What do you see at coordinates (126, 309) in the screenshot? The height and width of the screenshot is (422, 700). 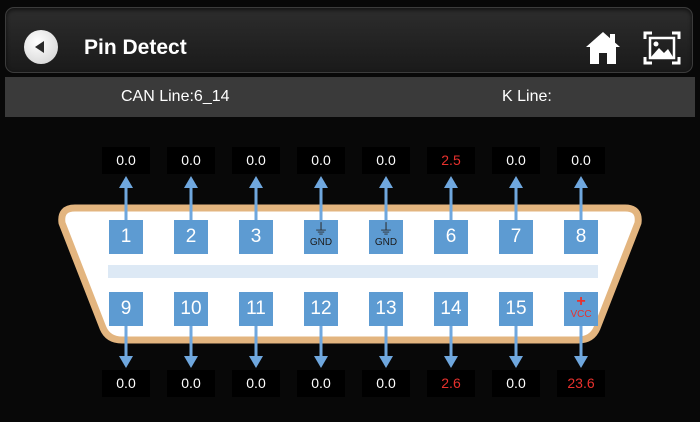 I see `pin-9: 9` at bounding box center [126, 309].